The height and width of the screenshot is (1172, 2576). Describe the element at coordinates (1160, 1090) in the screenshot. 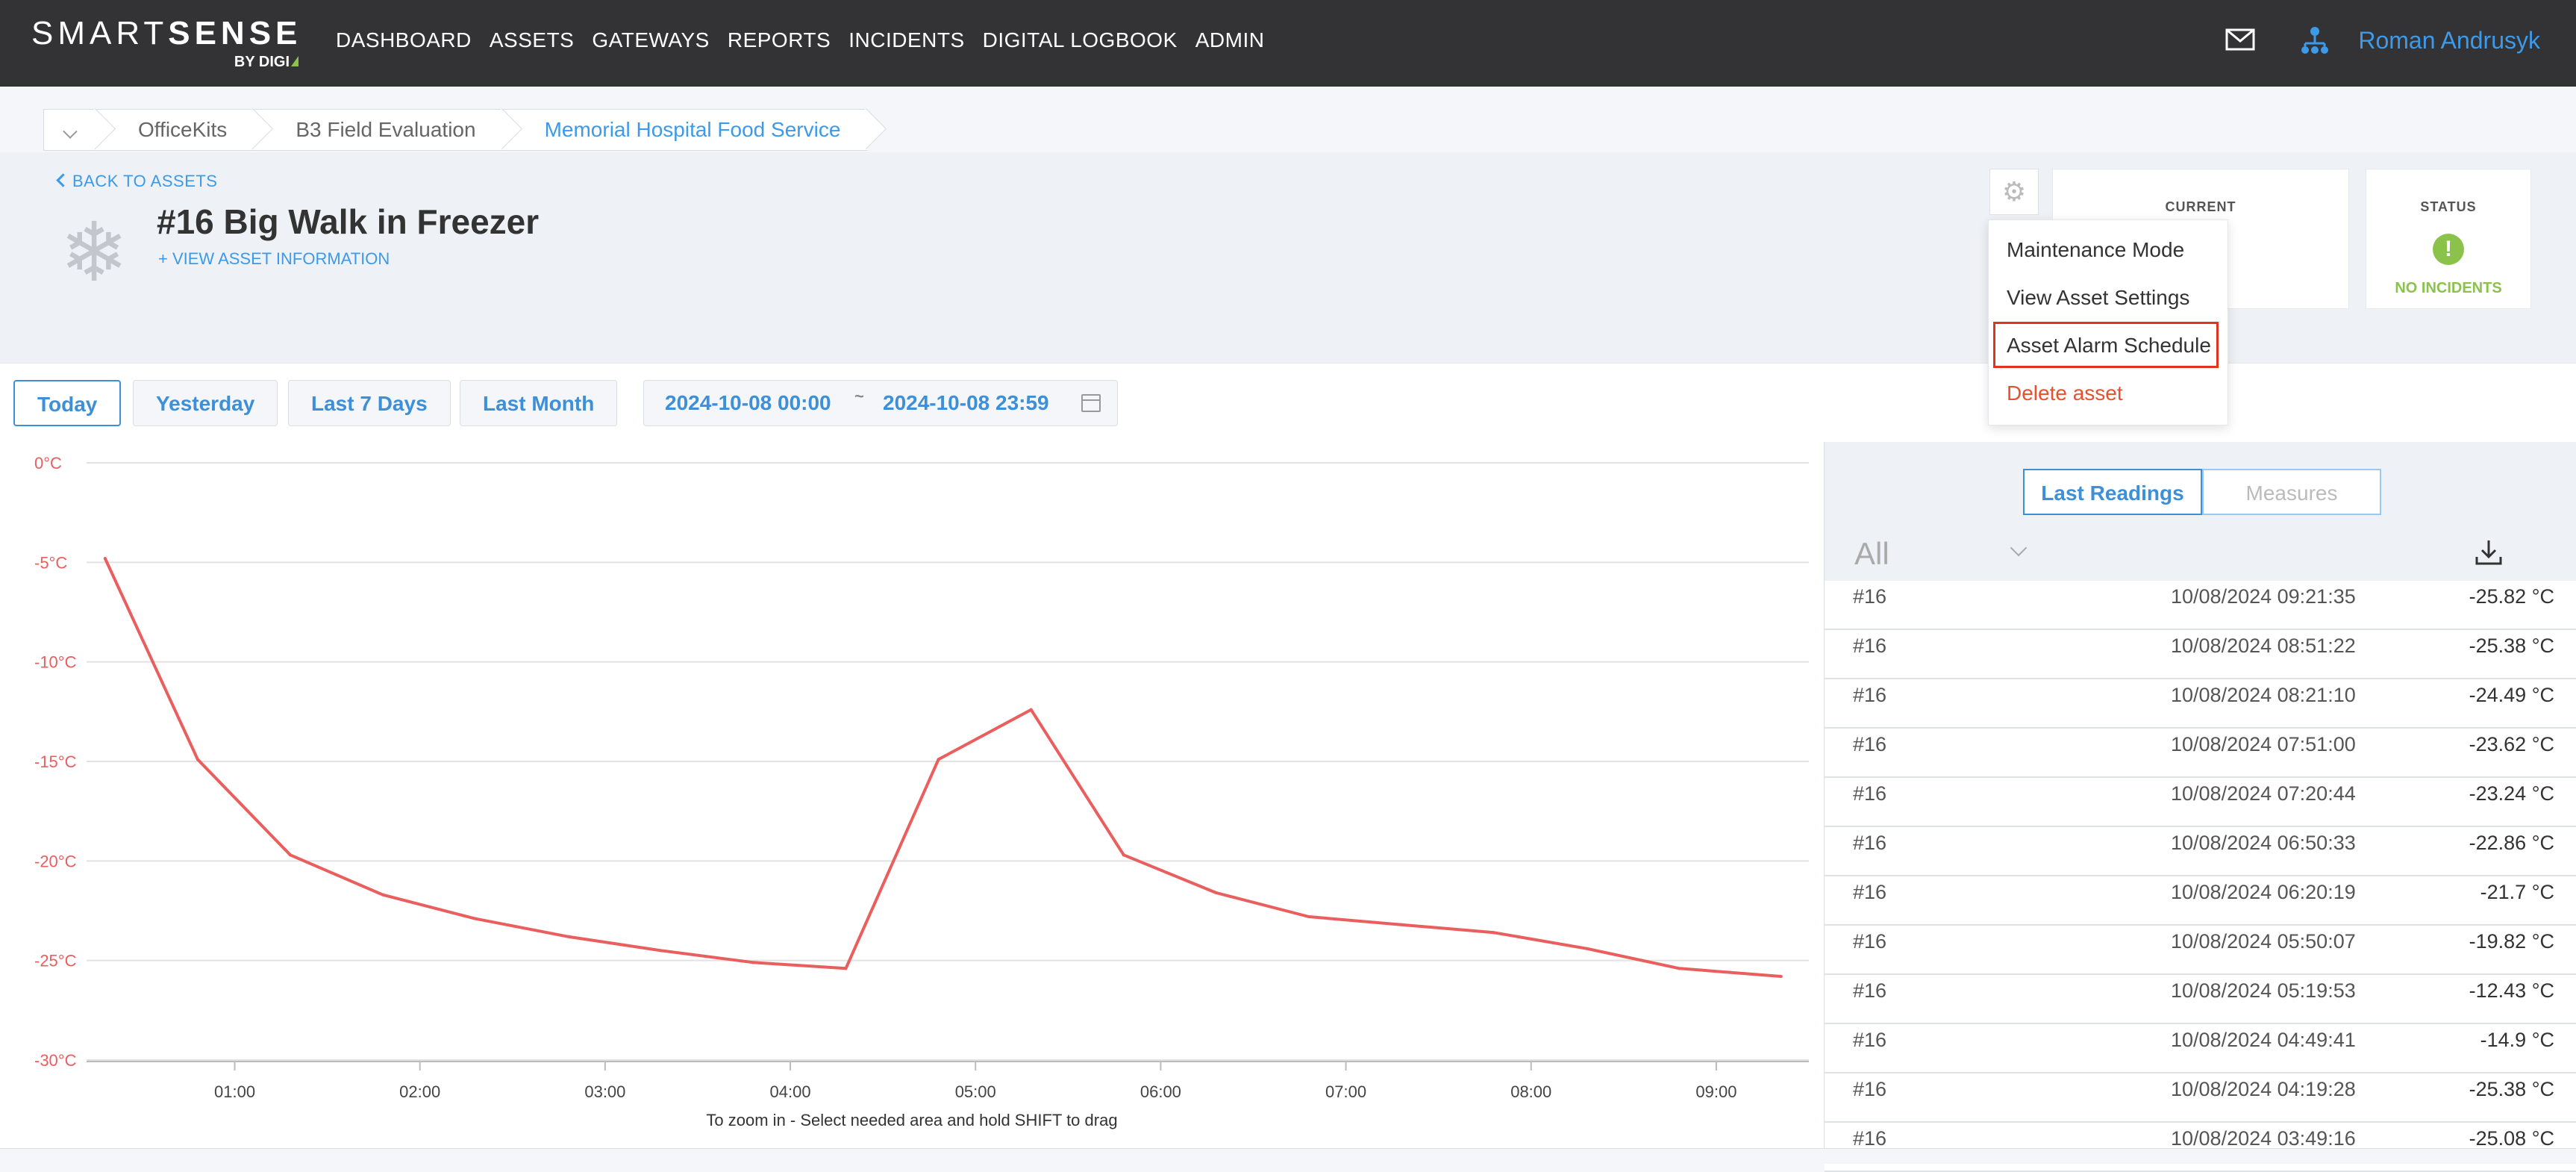

I see `x-tick-label: 06:00` at that location.